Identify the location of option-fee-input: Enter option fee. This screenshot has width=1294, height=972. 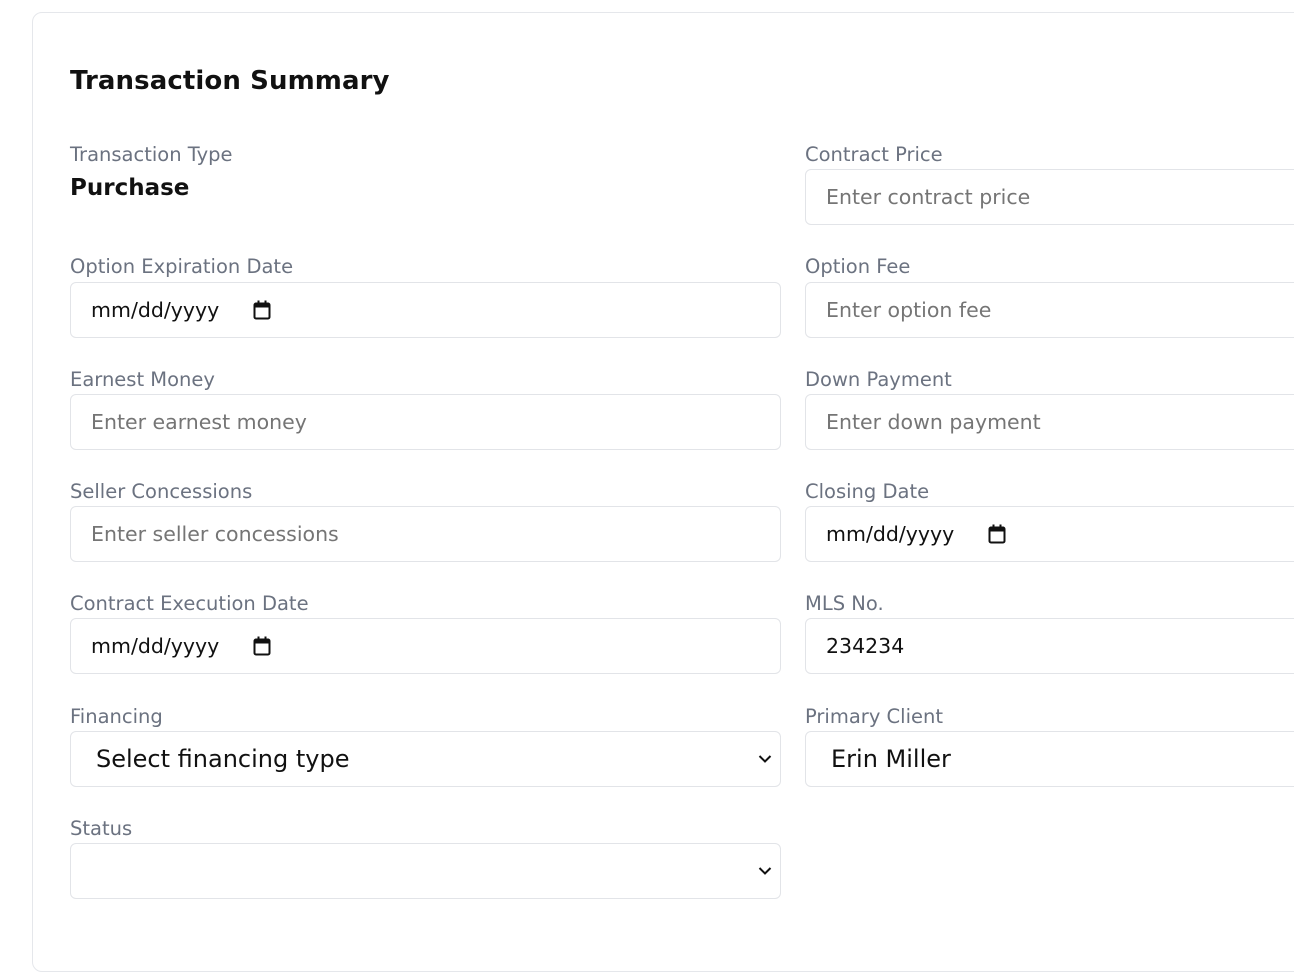
(1049, 310).